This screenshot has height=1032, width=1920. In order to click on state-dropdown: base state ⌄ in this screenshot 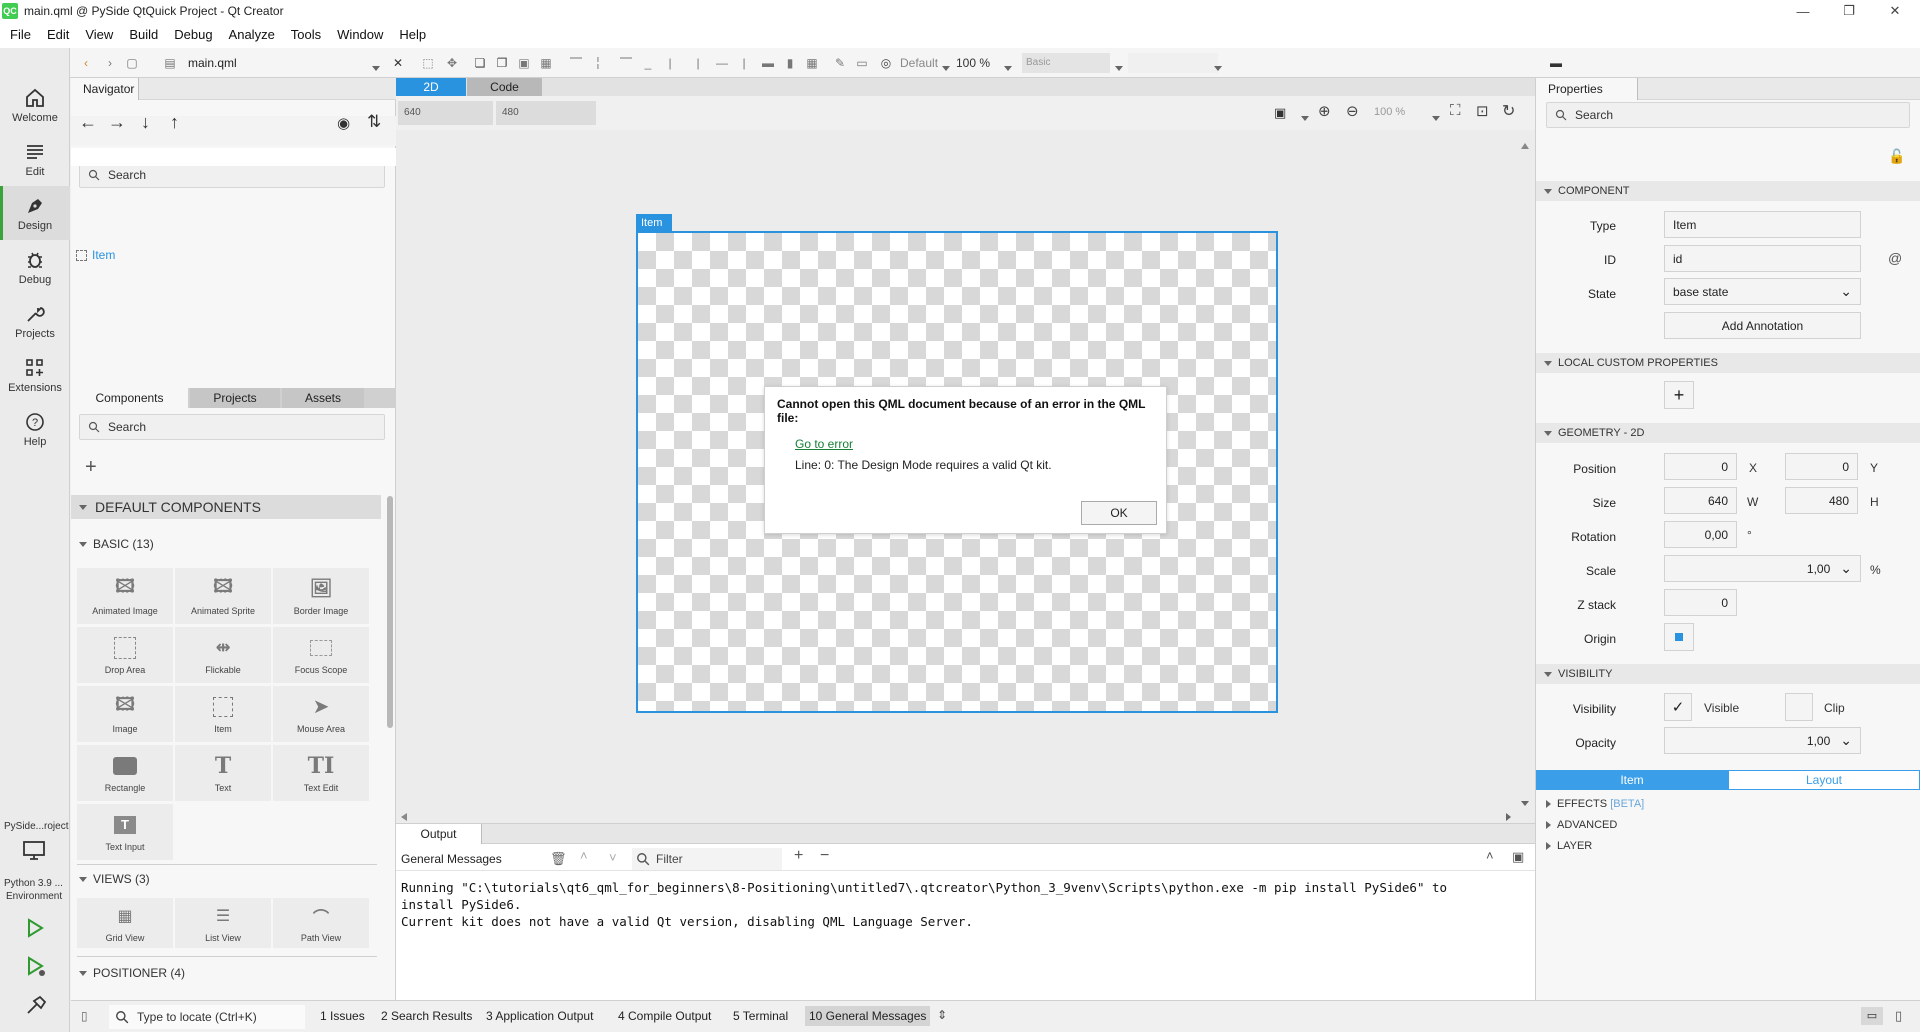, I will do `click(1762, 291)`.